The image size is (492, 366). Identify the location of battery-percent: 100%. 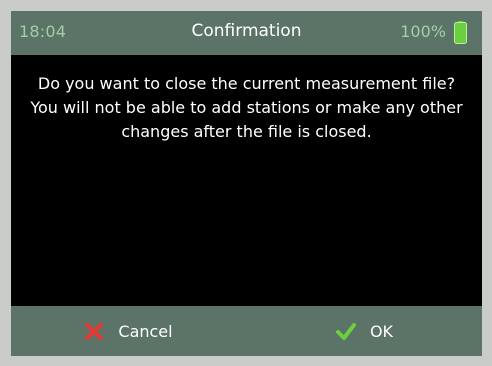
(423, 31).